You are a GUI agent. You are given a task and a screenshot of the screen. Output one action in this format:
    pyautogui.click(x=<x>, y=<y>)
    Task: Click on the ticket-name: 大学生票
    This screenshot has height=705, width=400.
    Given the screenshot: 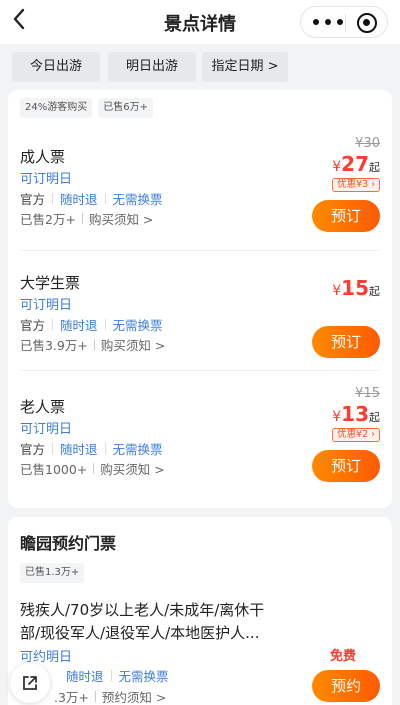 What is the action you would take?
    pyautogui.click(x=50, y=283)
    